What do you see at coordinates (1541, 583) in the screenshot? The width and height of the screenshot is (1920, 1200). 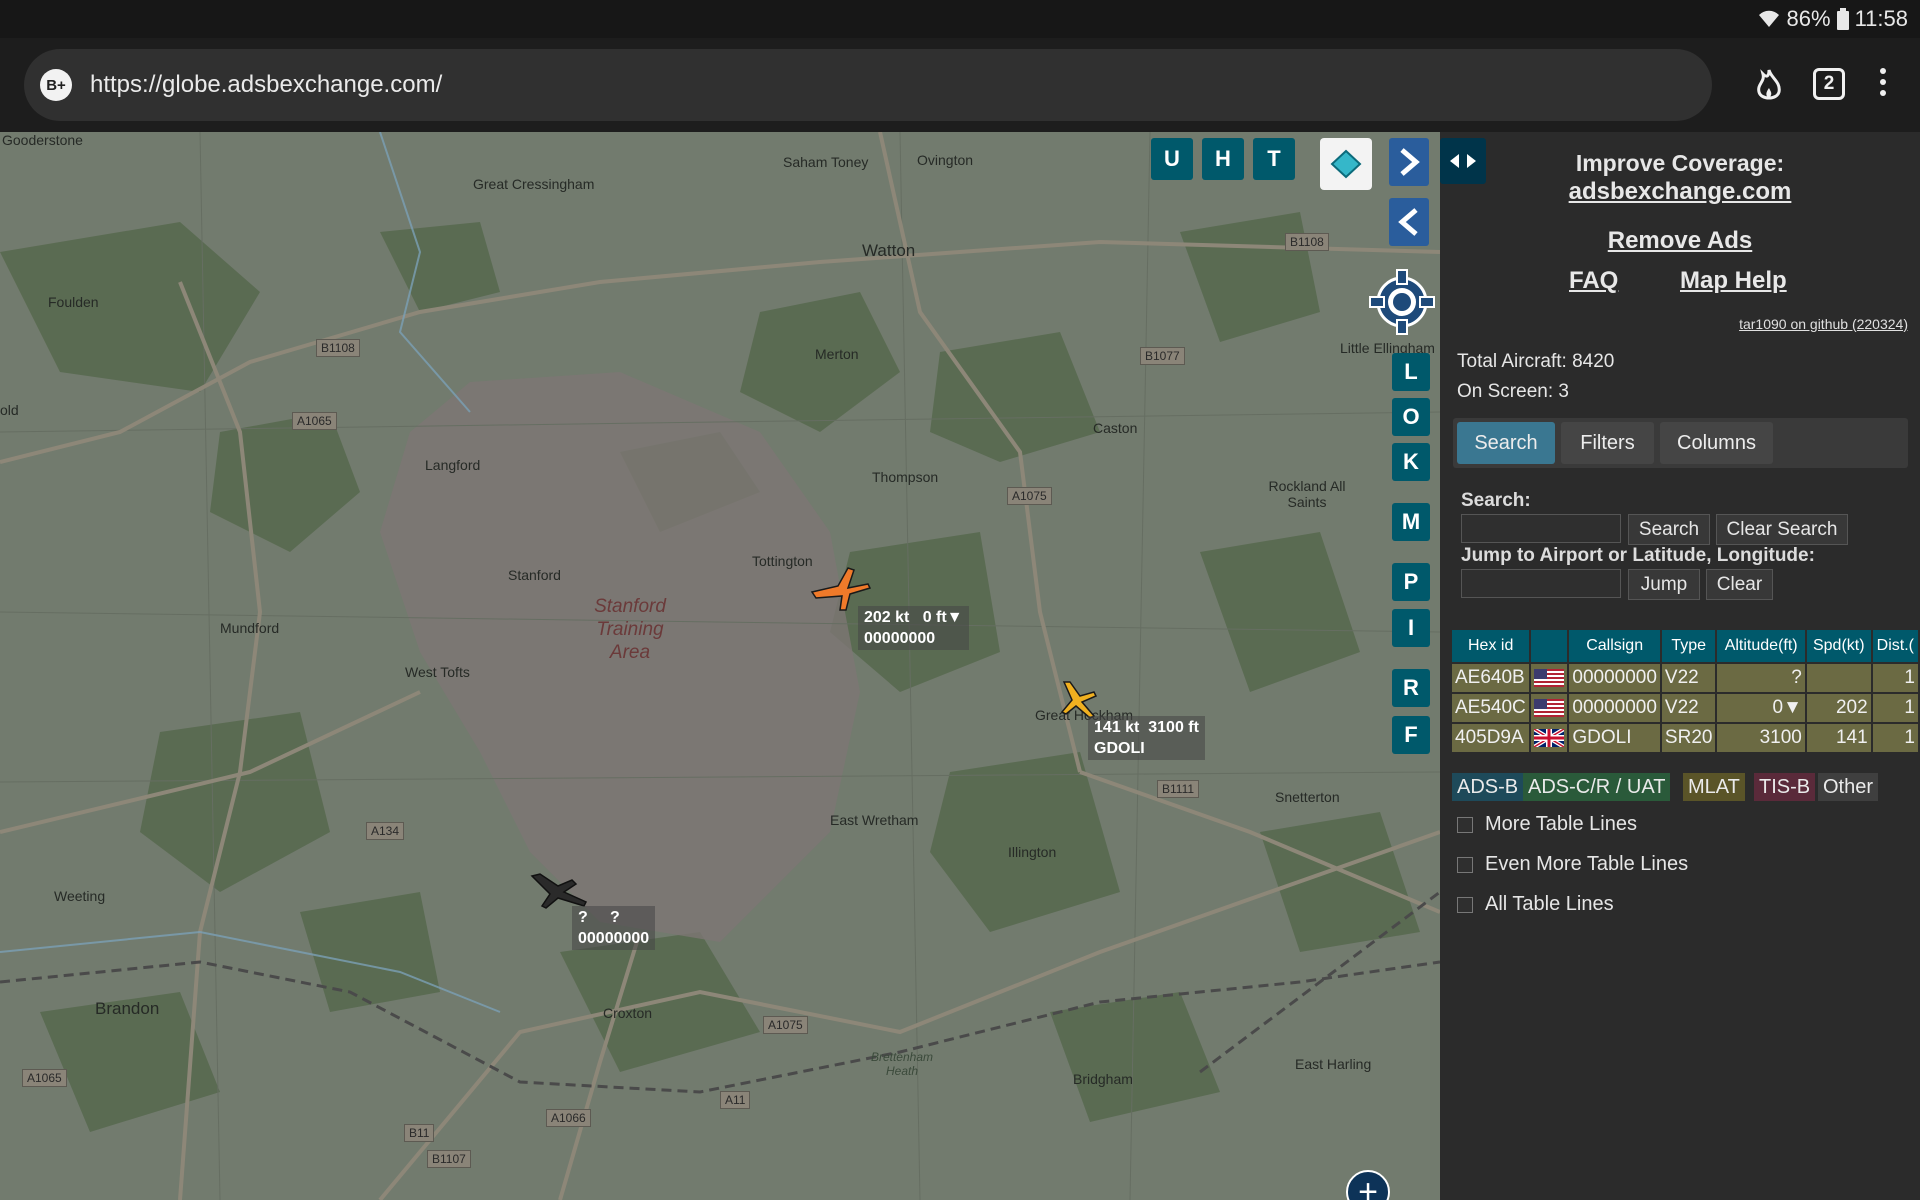 I see `jump-input` at bounding box center [1541, 583].